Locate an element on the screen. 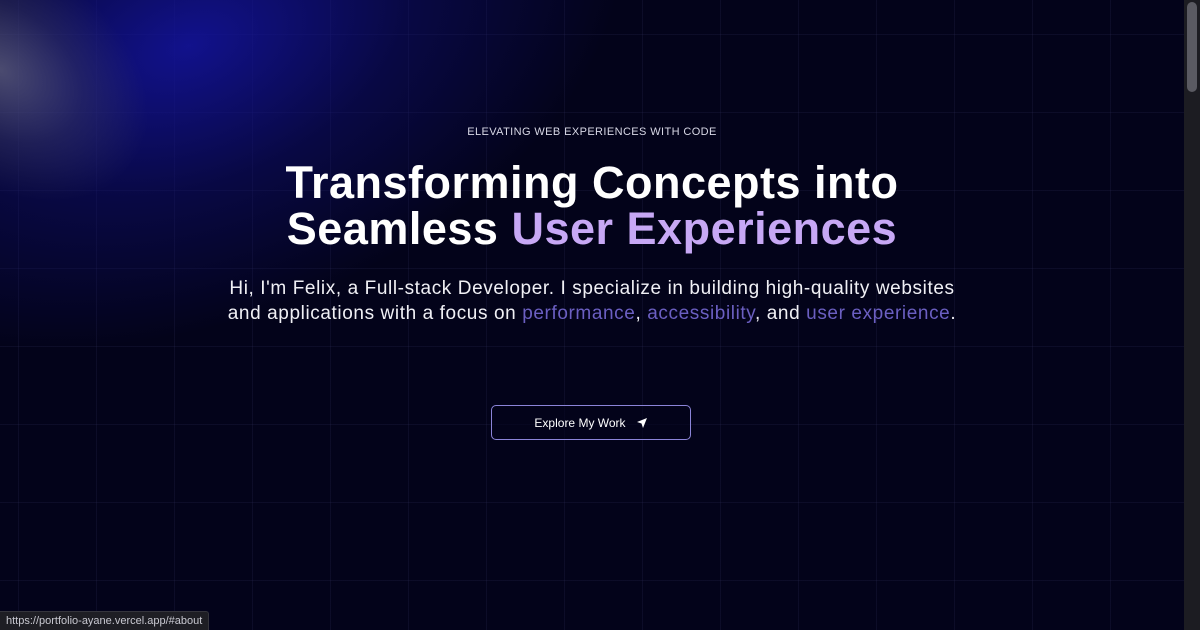  intro-highlight-performance: performance is located at coordinates (579, 313).